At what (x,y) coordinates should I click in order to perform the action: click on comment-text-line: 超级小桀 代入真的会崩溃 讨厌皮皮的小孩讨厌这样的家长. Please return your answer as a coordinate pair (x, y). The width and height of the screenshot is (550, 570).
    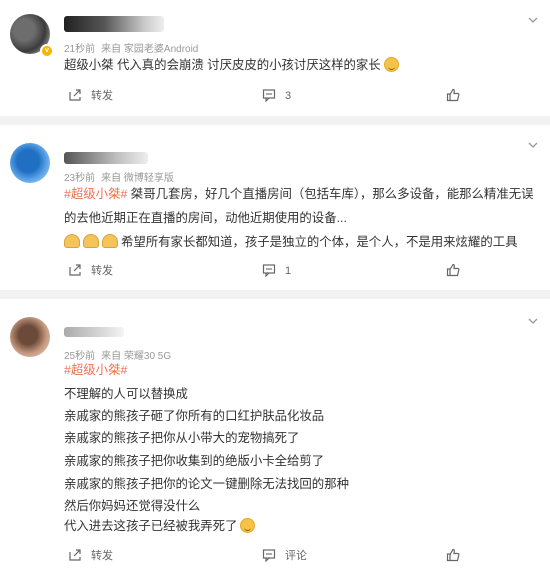
    Looking at the image, I should click on (231, 65).